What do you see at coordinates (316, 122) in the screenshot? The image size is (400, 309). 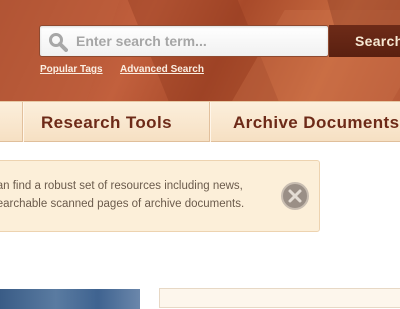 I see `nav-item-archive-documents: Archive Documents` at bounding box center [316, 122].